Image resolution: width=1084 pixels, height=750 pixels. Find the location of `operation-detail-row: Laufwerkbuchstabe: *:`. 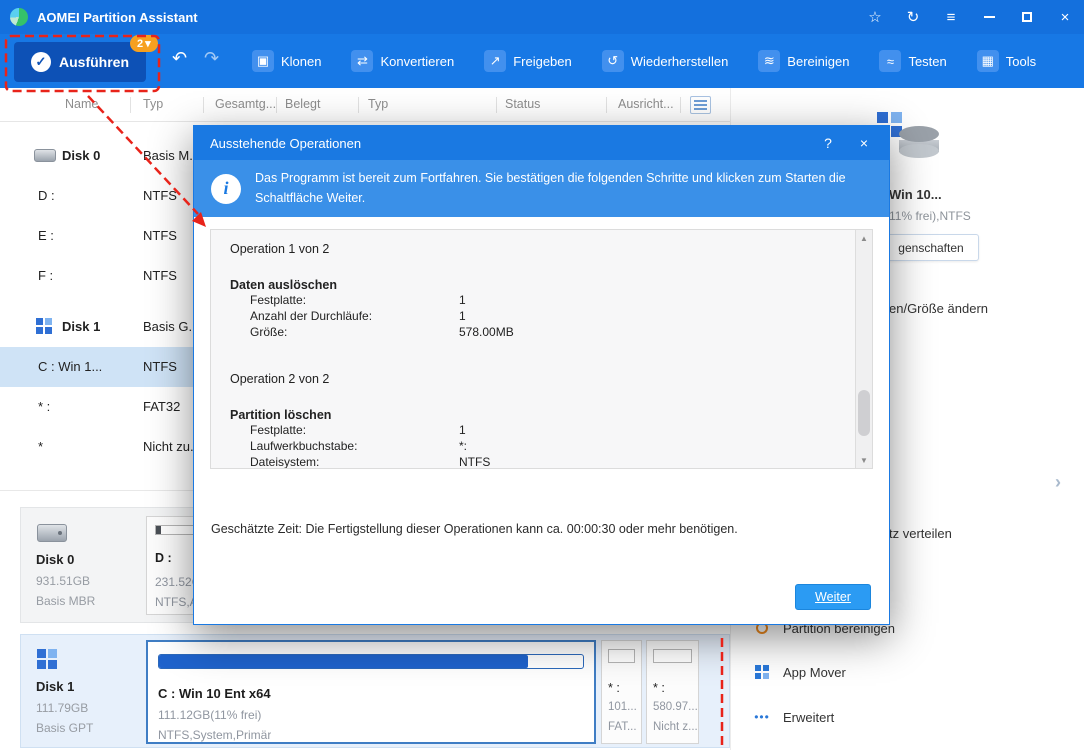

operation-detail-row: Laufwerkbuchstabe: *: is located at coordinates (359, 446).